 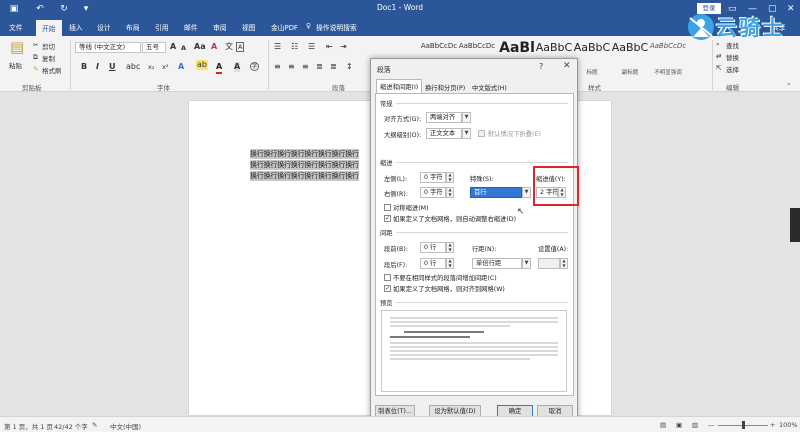 What do you see at coordinates (237, 67) in the screenshot?
I see `char-shading-icon: A` at bounding box center [237, 67].